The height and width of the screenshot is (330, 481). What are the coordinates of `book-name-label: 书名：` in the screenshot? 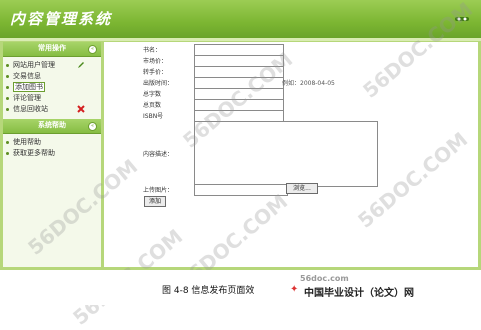 It's located at (152, 50).